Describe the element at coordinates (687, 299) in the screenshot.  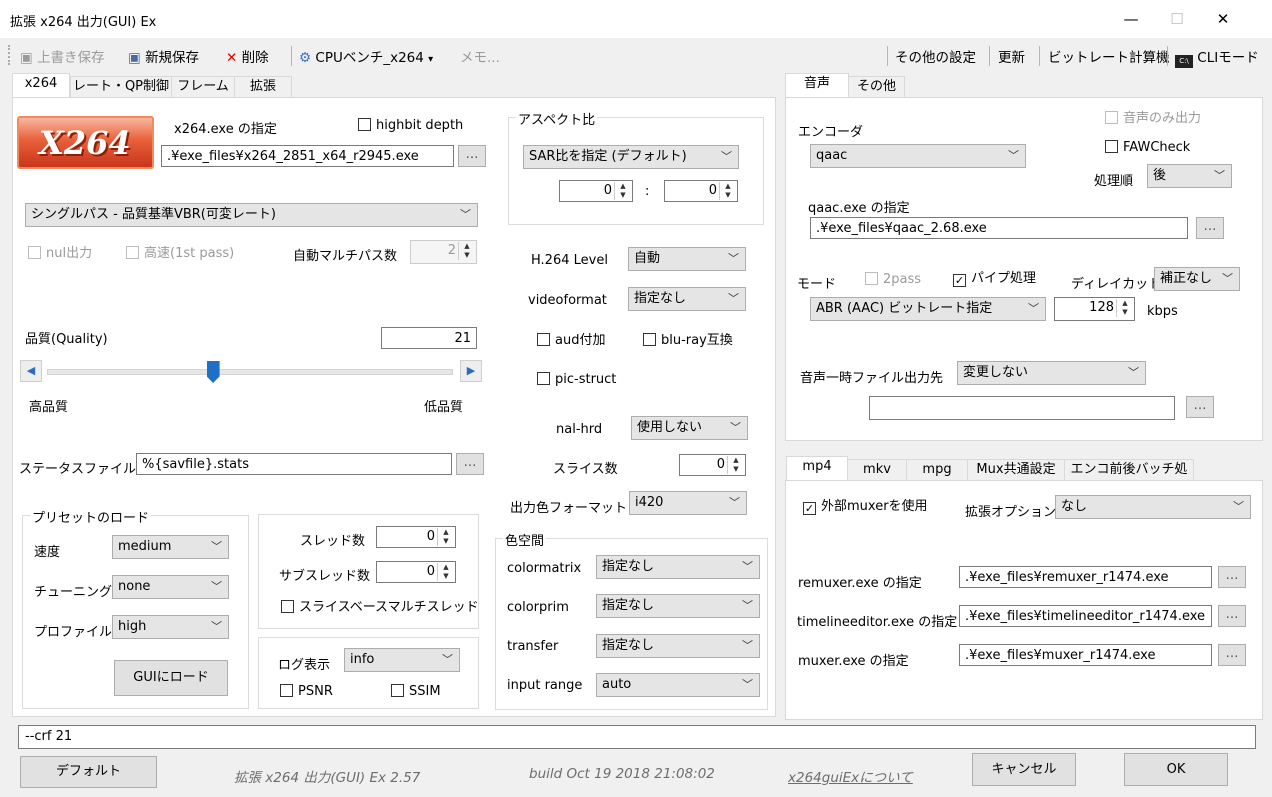
I see `videoformat-select: 指定なし ﹀` at that location.